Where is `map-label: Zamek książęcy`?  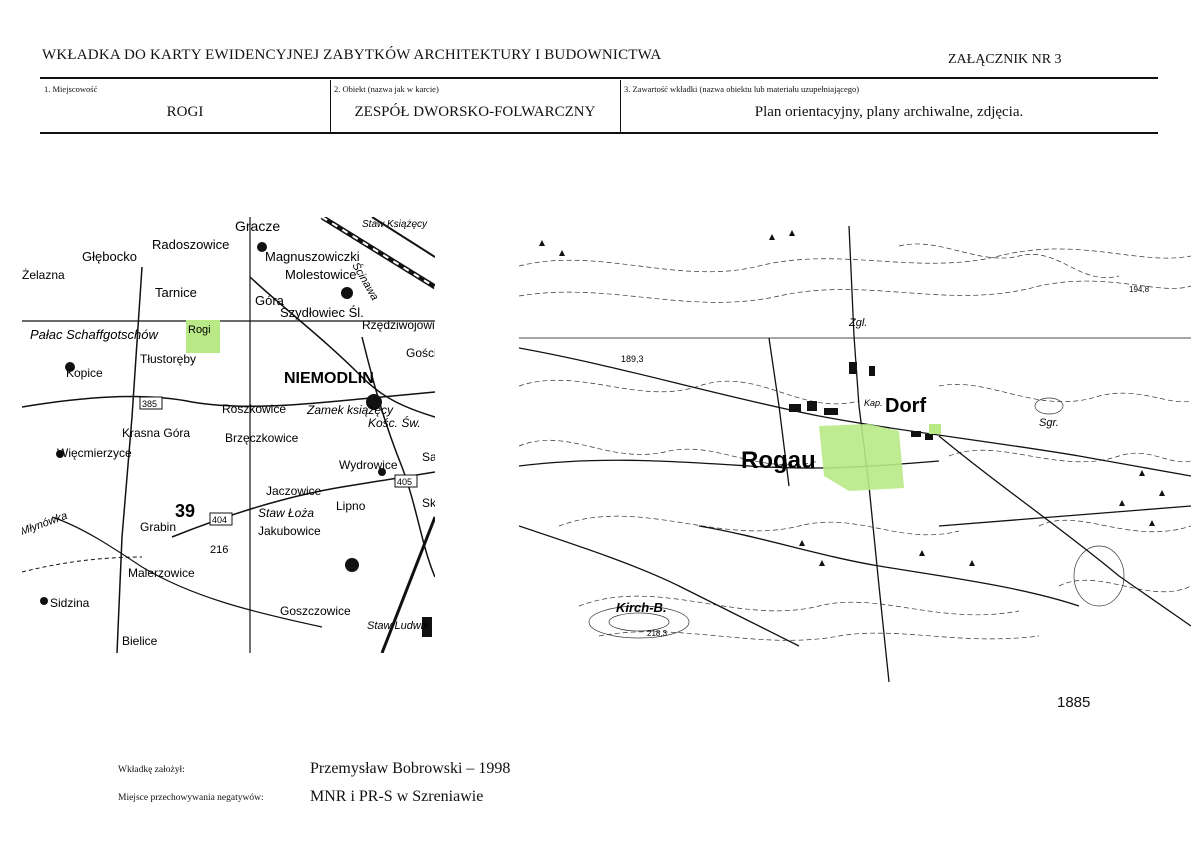 map-label: Zamek książęcy is located at coordinates (350, 410).